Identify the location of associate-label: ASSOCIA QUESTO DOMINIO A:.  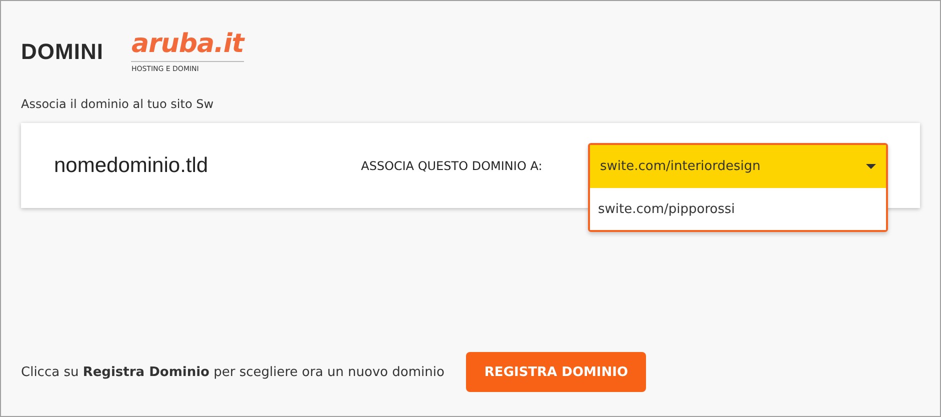
(451, 165).